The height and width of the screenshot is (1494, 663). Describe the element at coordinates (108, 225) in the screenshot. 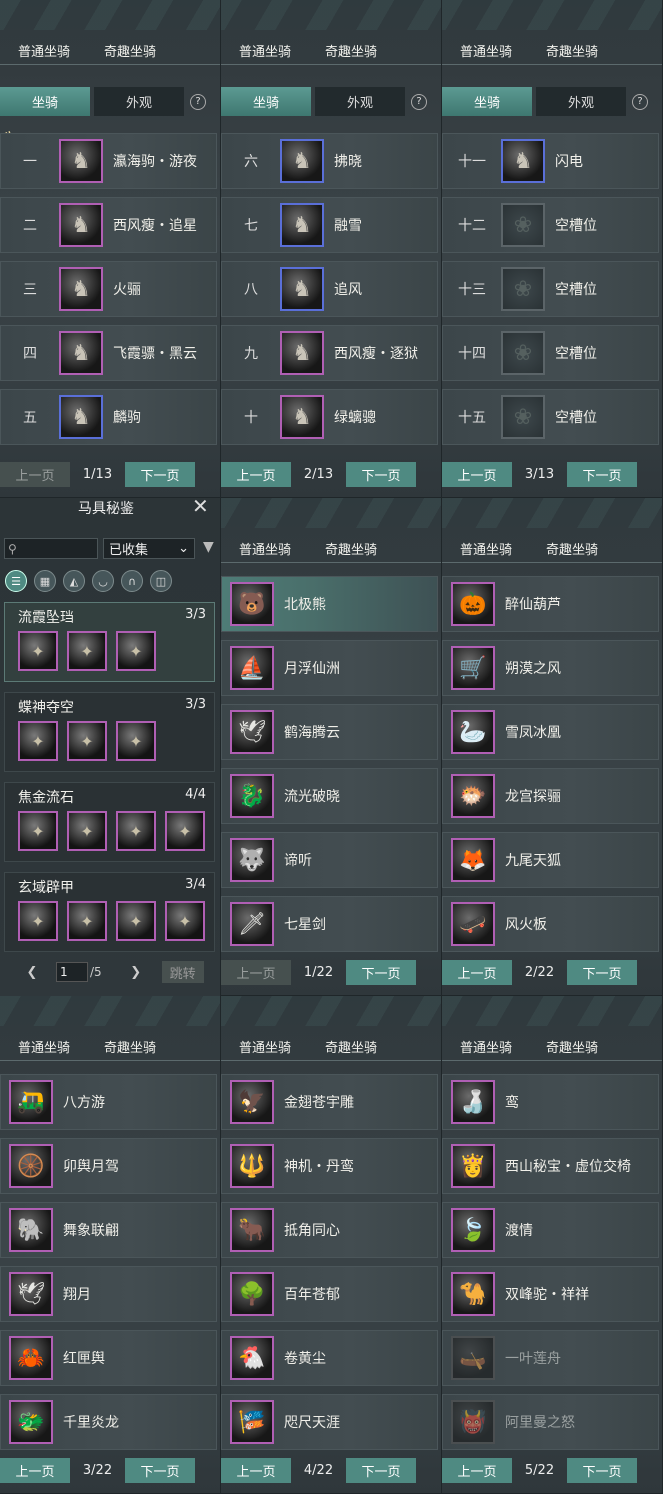

I see `mount-row: 二 ♞ 西风瘦・追星` at that location.